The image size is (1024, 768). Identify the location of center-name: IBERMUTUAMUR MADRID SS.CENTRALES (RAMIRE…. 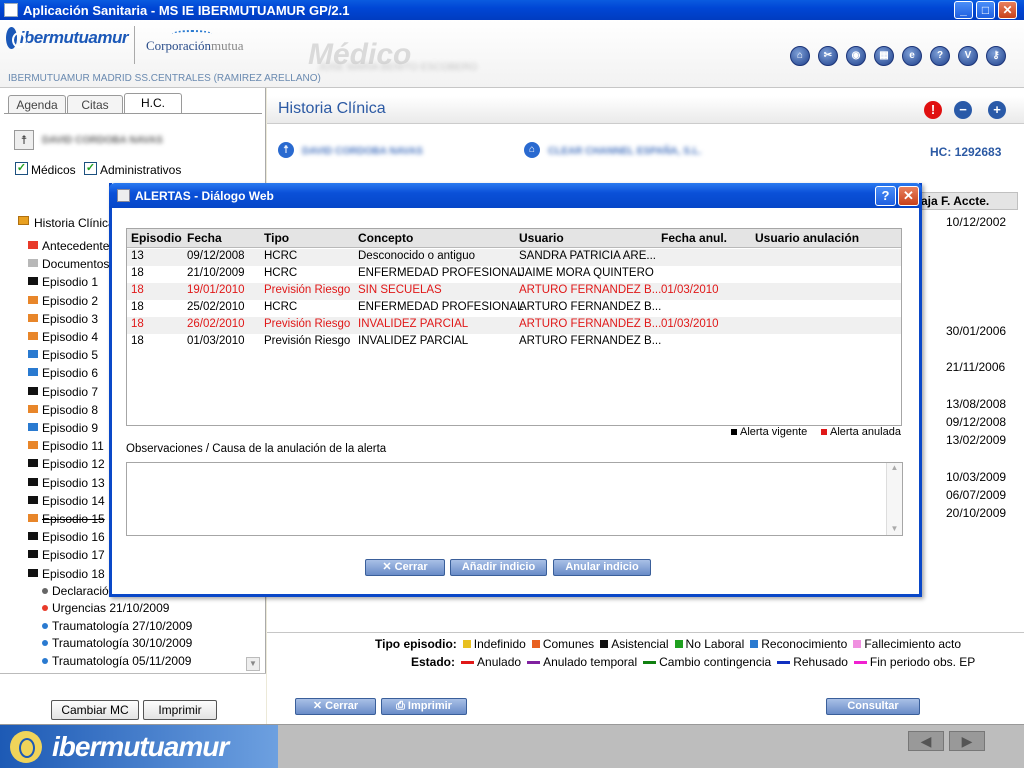
(164, 78).